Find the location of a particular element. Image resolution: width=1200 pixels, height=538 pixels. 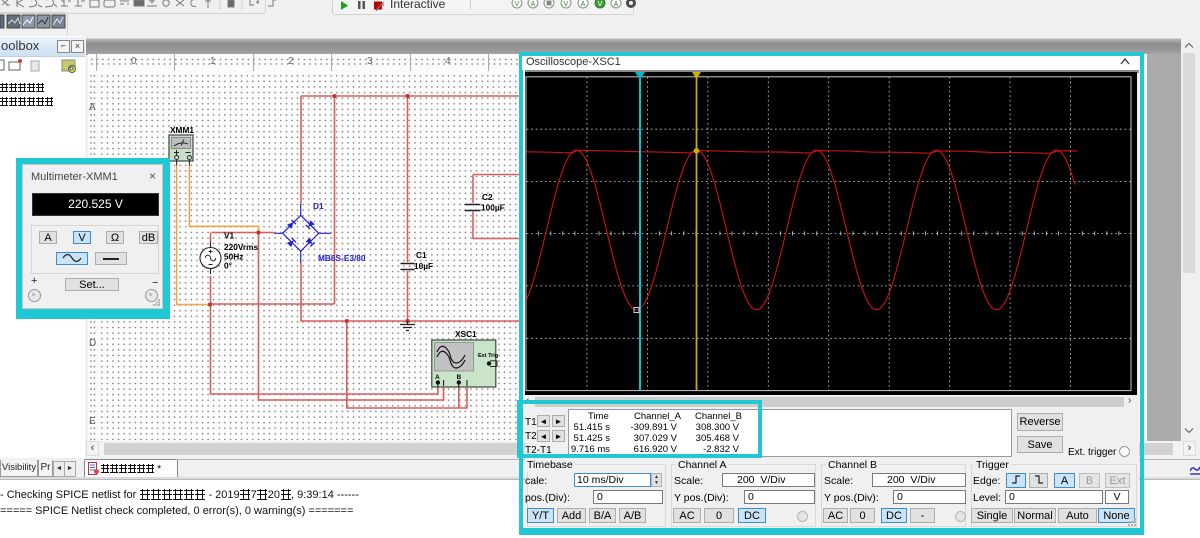

svg-text: Ext Trig is located at coordinates (488, 356).